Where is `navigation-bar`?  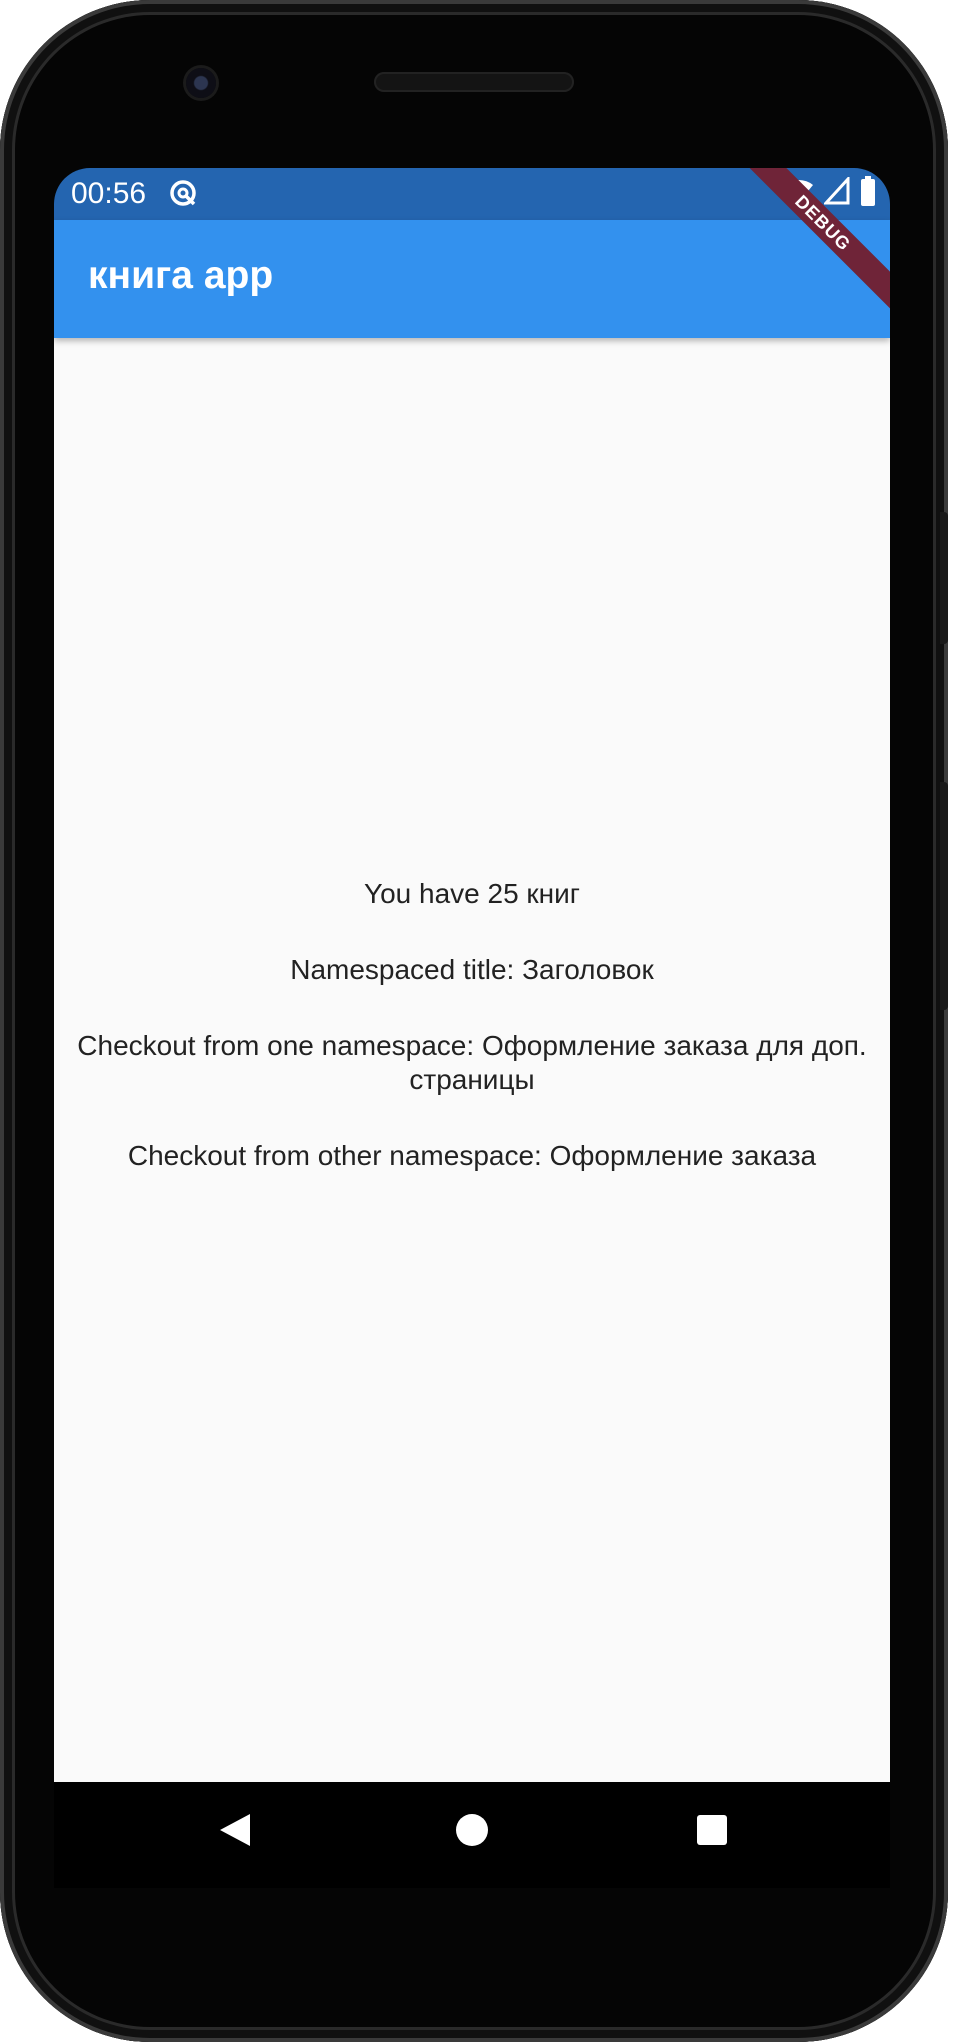 navigation-bar is located at coordinates (472, 1835).